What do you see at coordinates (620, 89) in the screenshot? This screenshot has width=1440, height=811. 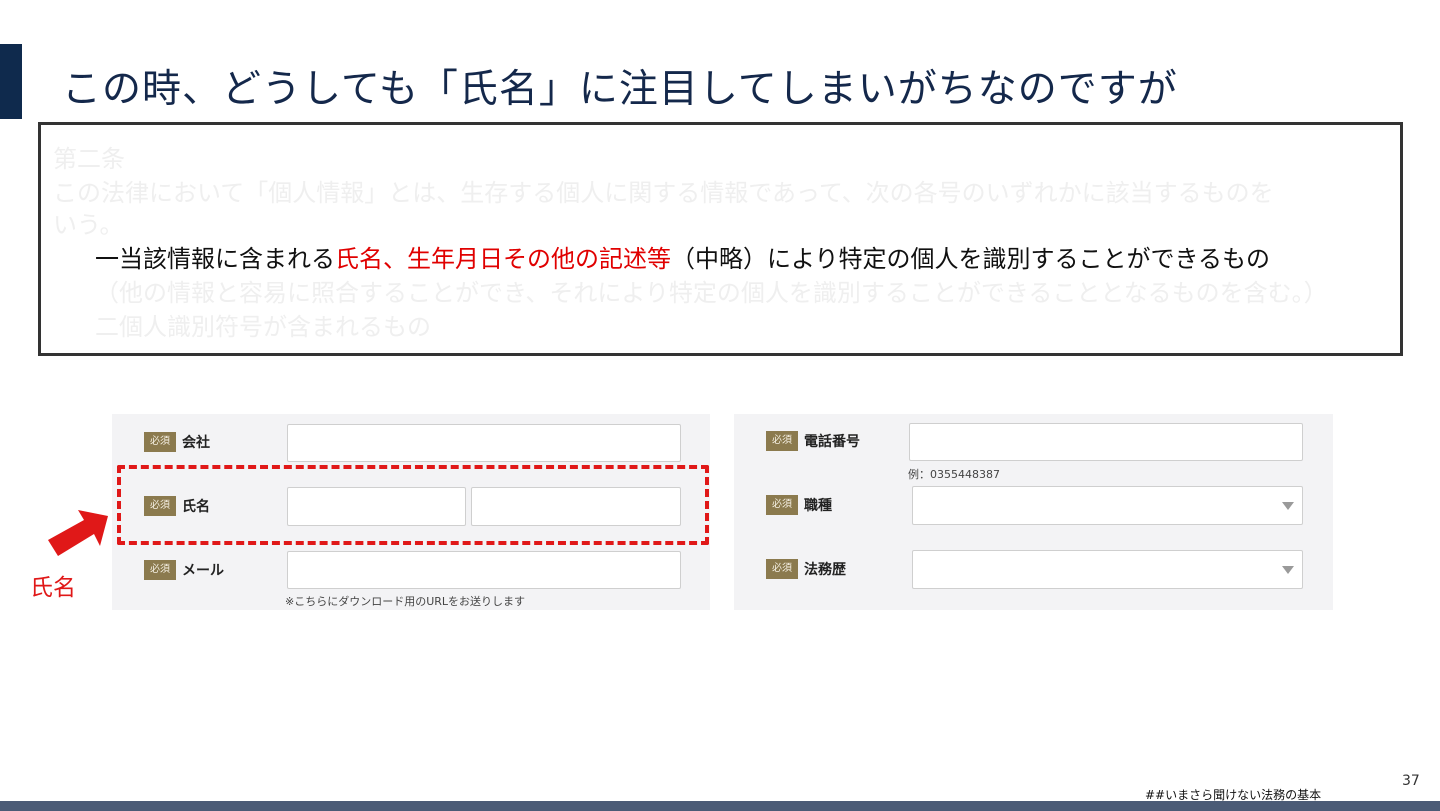 I see `slide-title: この時、どうしても「氏名」に注目してしまいがちなのですが` at bounding box center [620, 89].